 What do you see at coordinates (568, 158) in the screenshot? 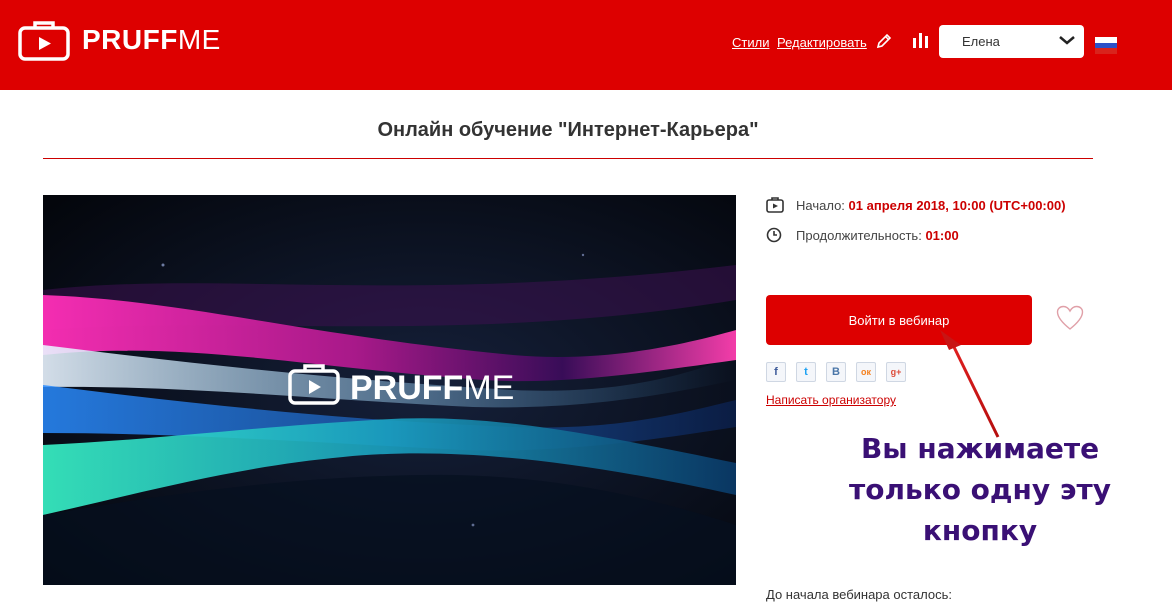
I see `title-divider` at bounding box center [568, 158].